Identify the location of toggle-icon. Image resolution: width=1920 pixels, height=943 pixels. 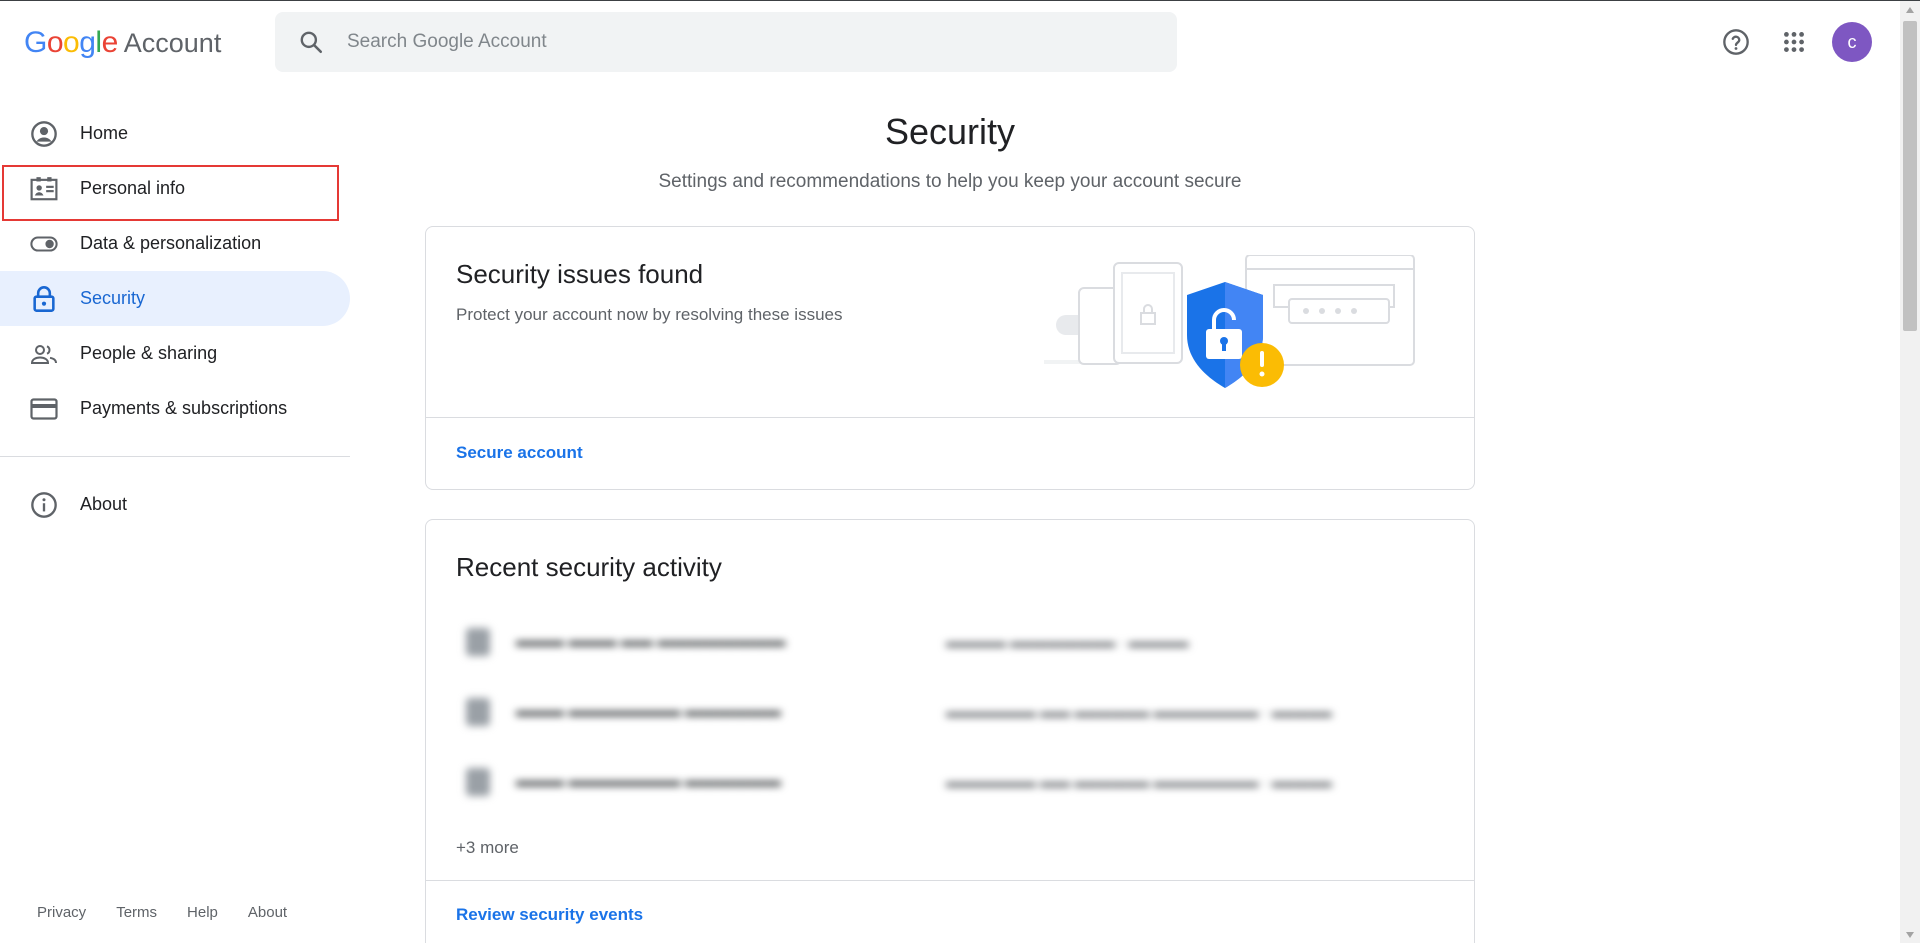
(44, 244).